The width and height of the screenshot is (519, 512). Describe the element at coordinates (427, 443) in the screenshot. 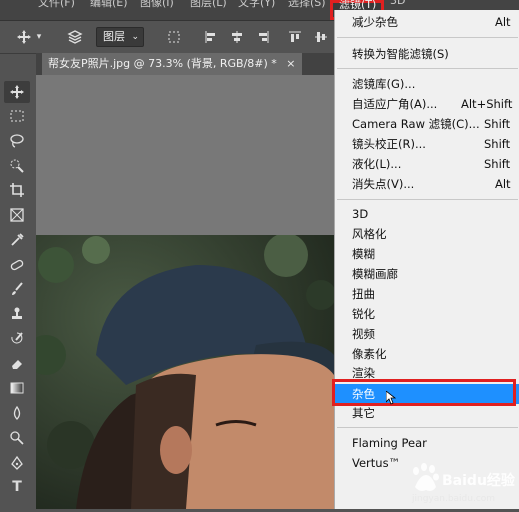

I see `menu-item-flaming-pear: Flaming Pear` at that location.